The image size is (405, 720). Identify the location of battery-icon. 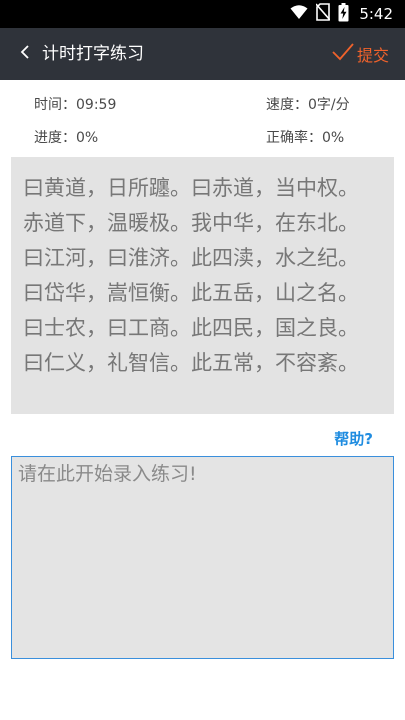
(343, 14).